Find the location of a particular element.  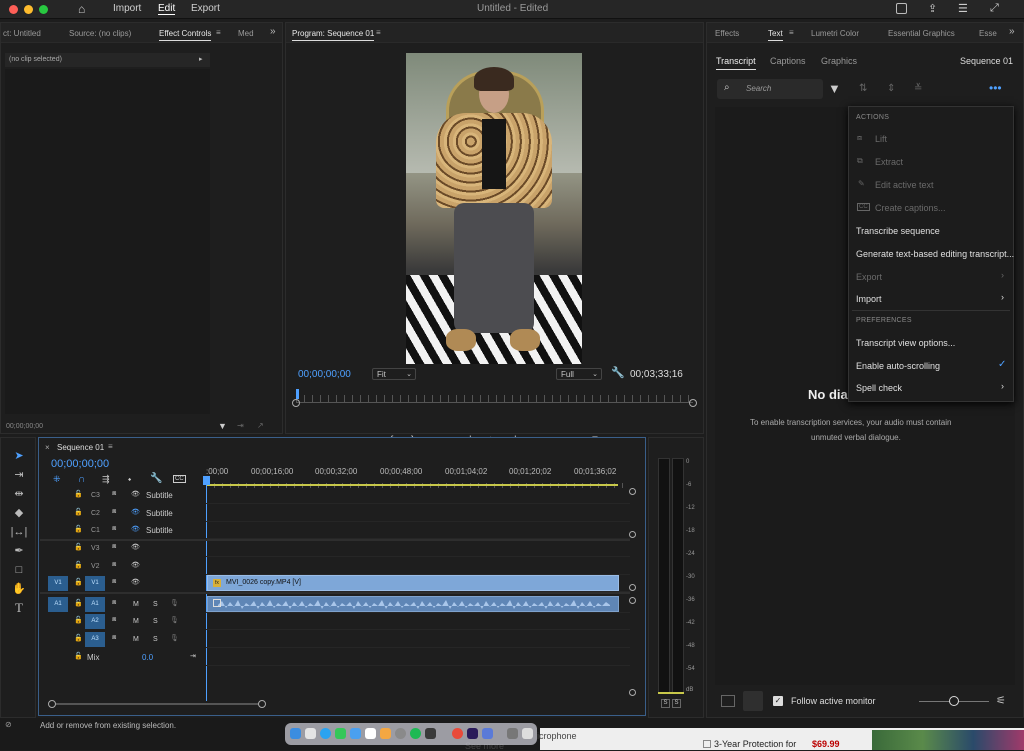

caption-track-row is located at coordinates (418, 530).